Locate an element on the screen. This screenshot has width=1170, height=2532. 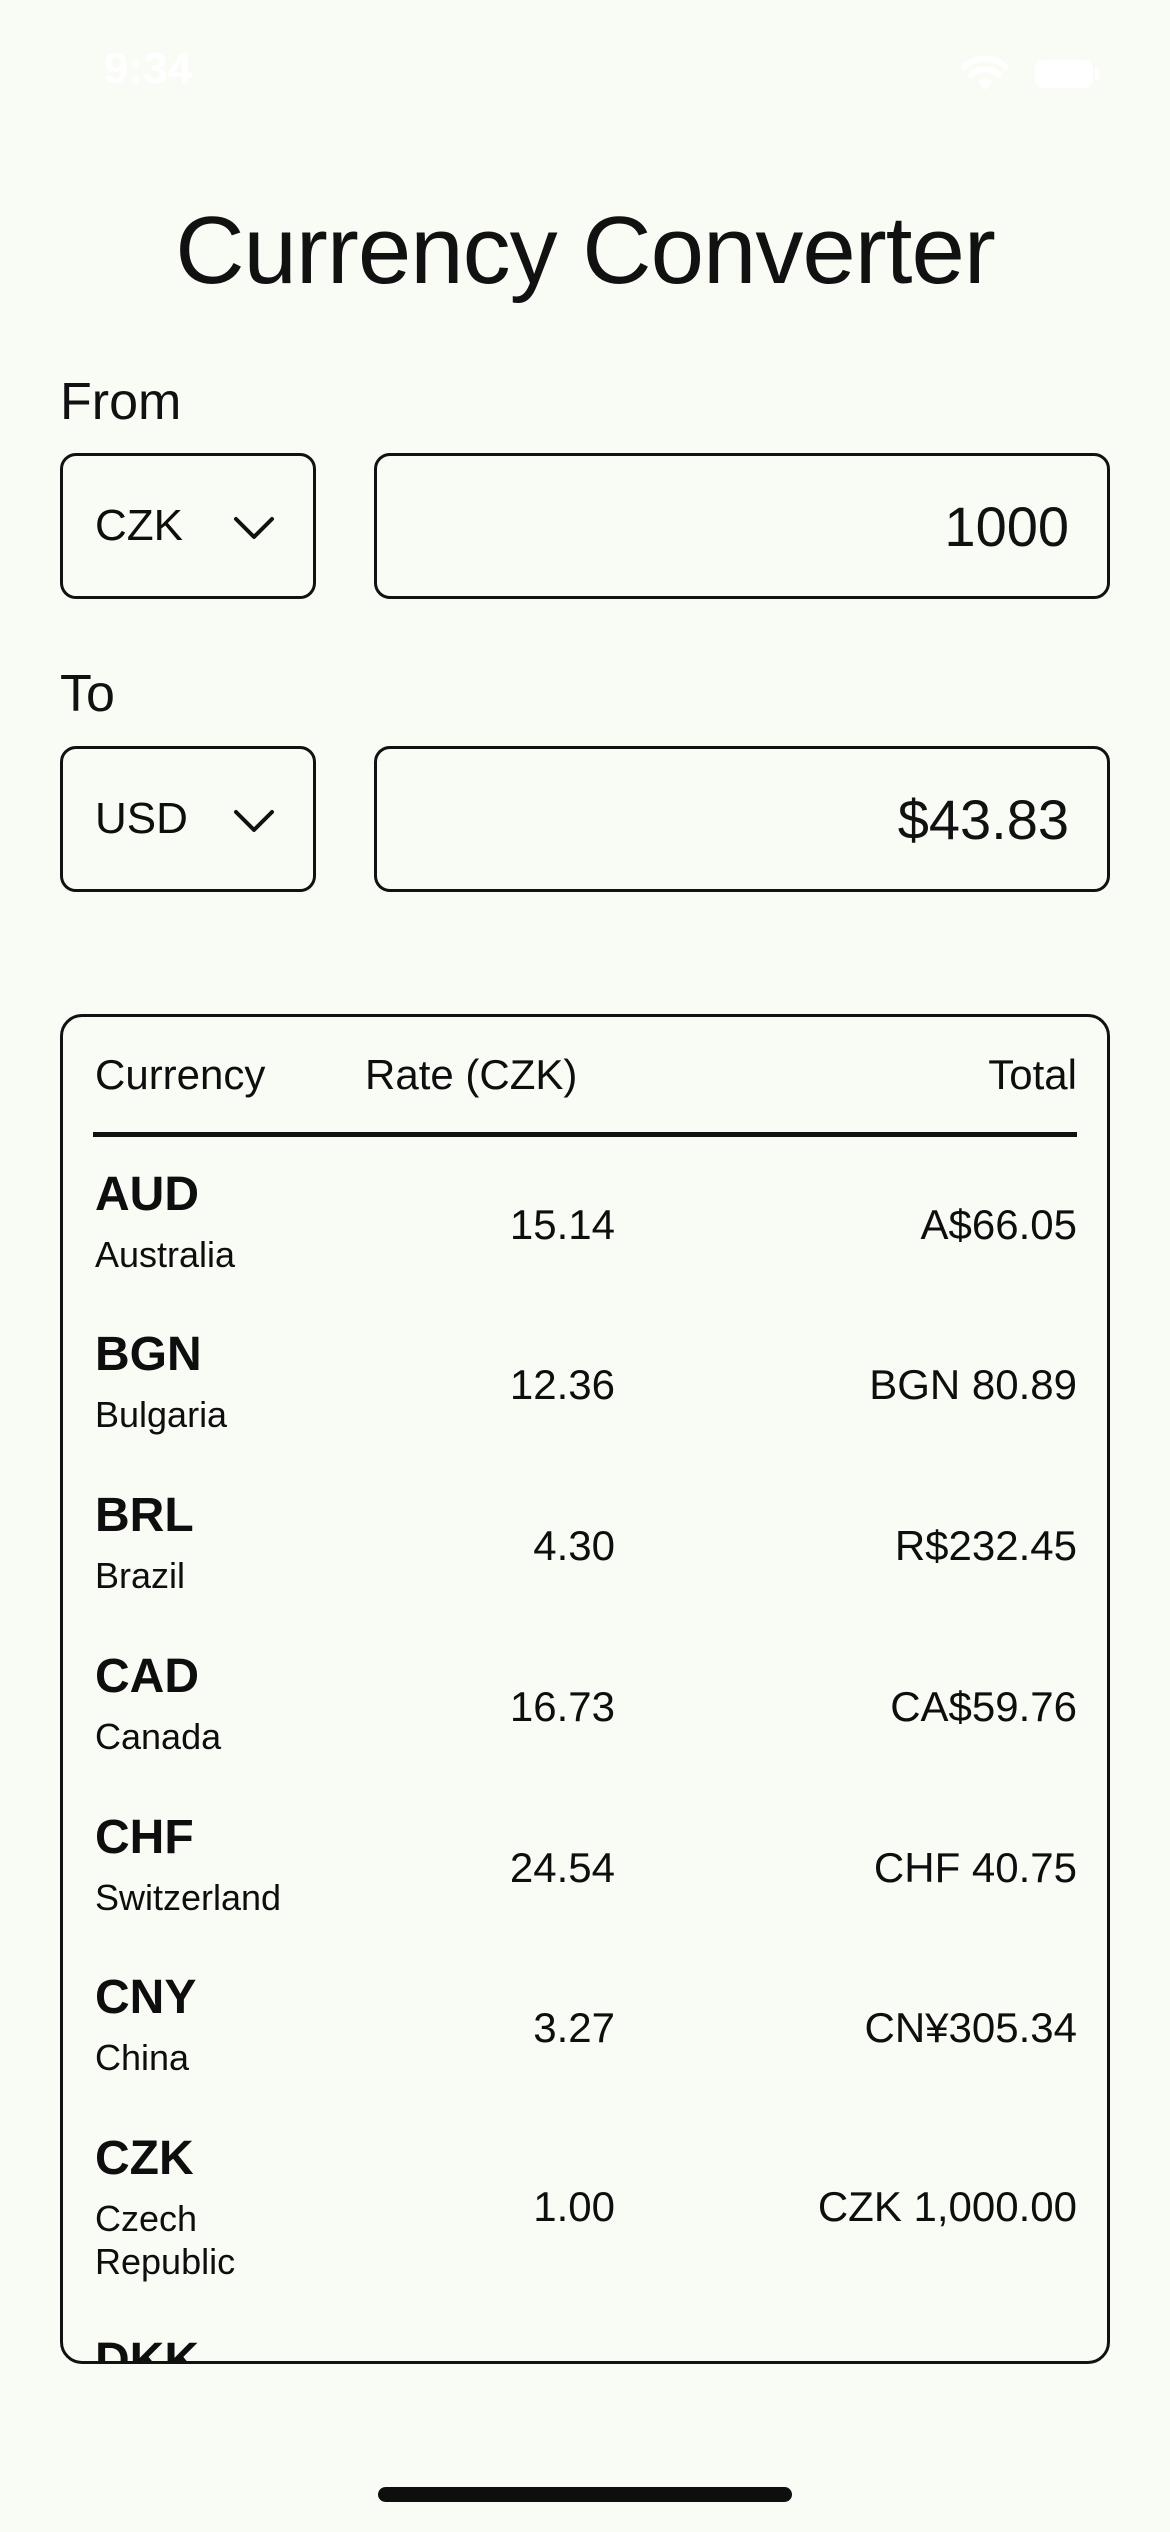
currency-total: CZK 1,000.00 is located at coordinates (947, 2206).